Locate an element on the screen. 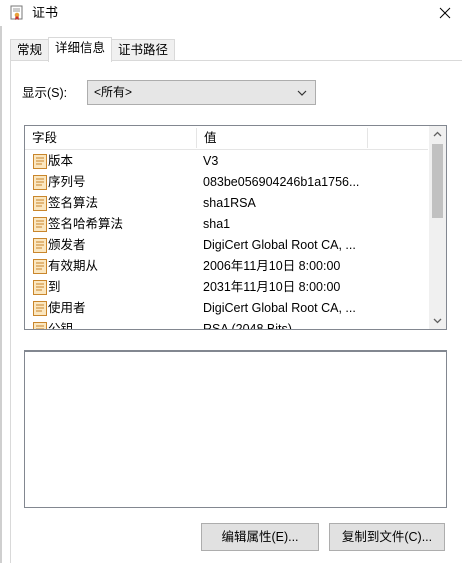  field-value: V3 is located at coordinates (211, 161).